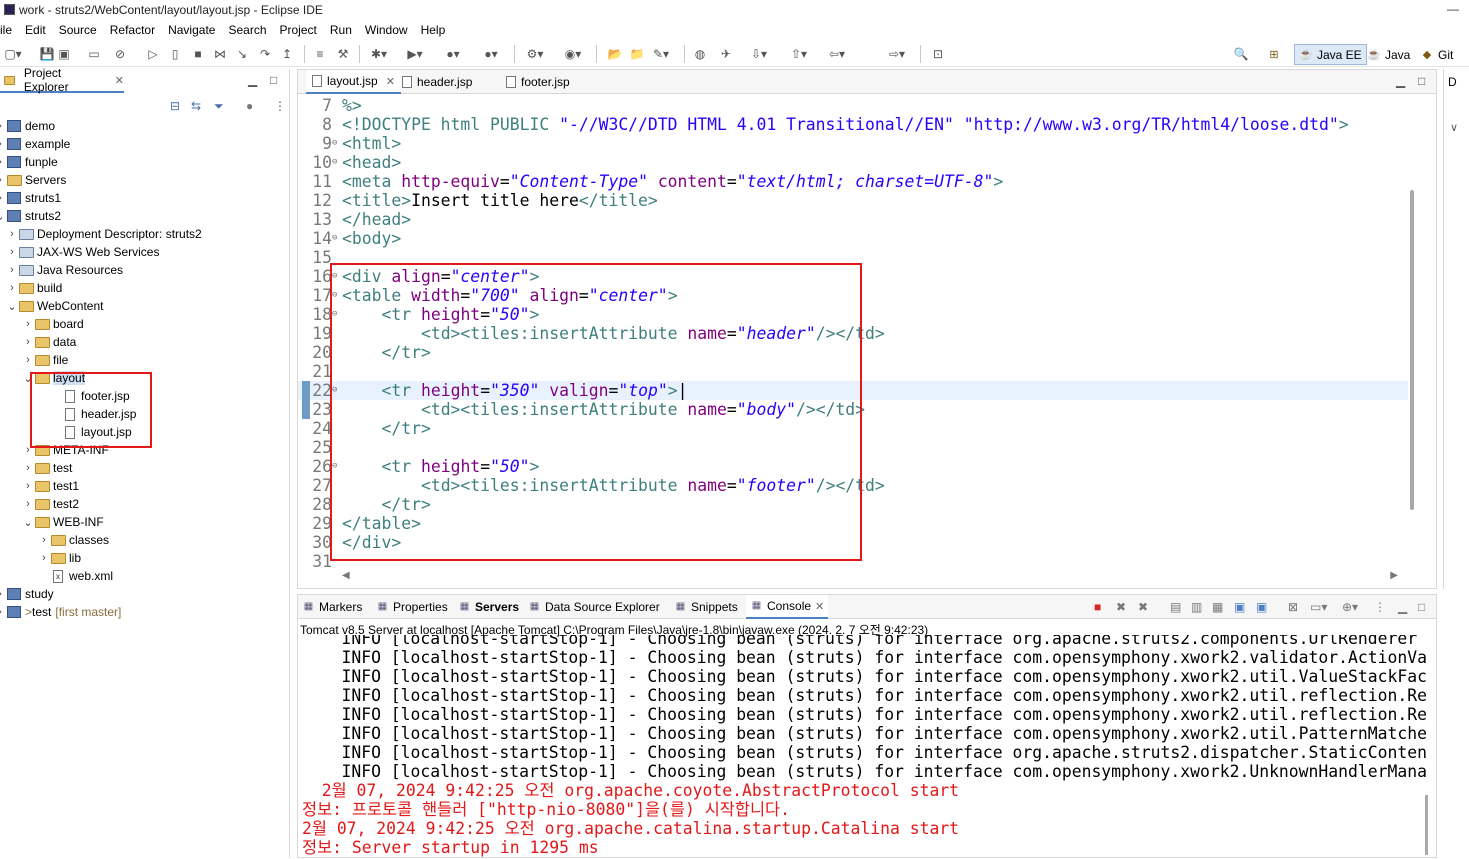 This screenshot has height=859, width=1469. Describe the element at coordinates (433, 30) in the screenshot. I see `menu-item-help: Help` at that location.